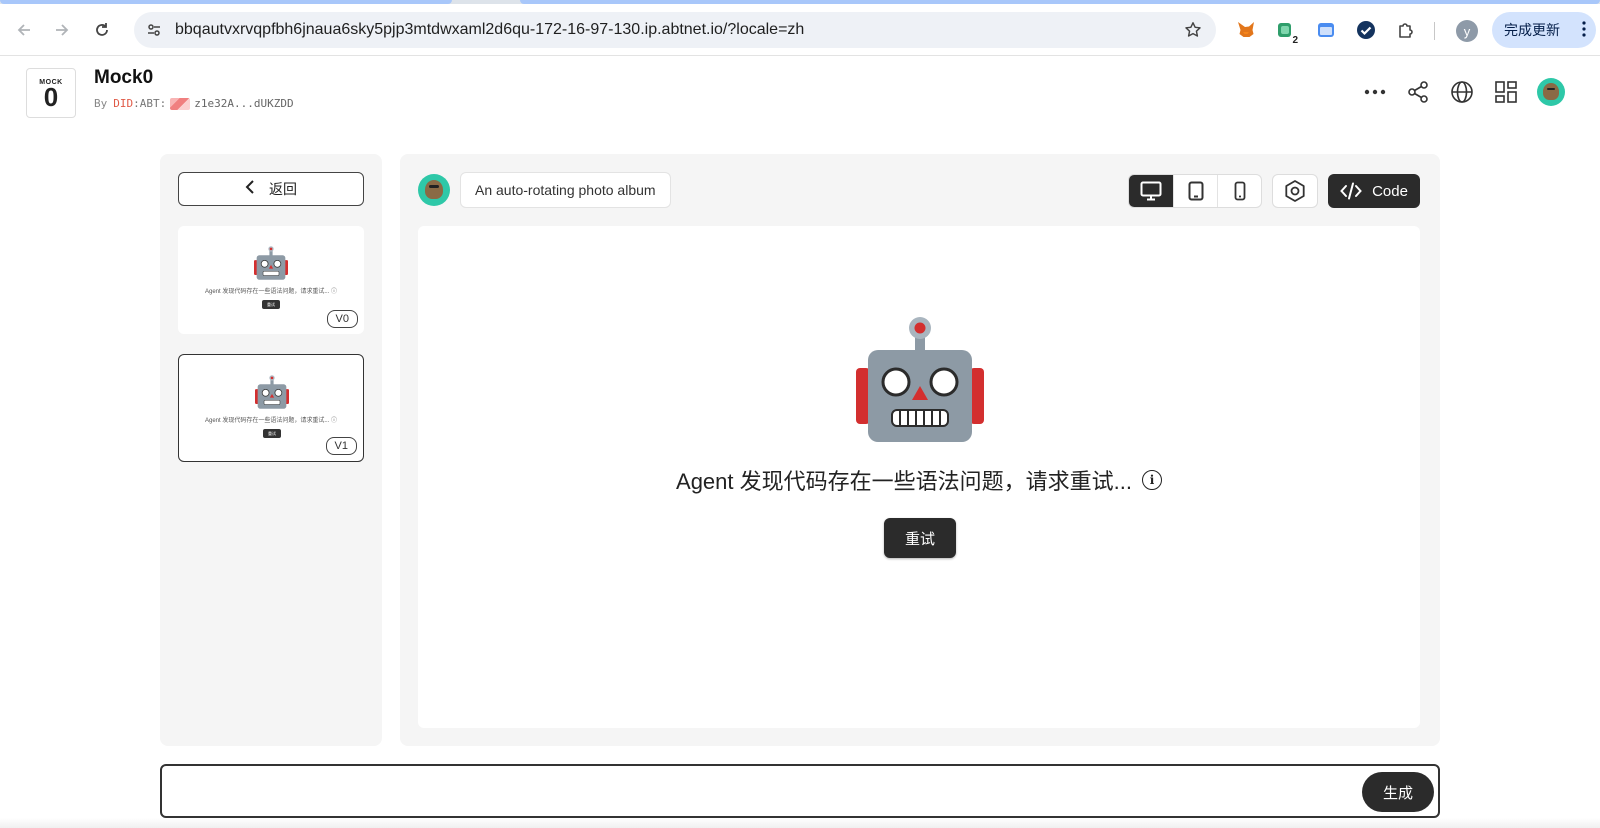 The image size is (1600, 828). What do you see at coordinates (1326, 30) in the screenshot?
I see `window-extension-icon` at bounding box center [1326, 30].